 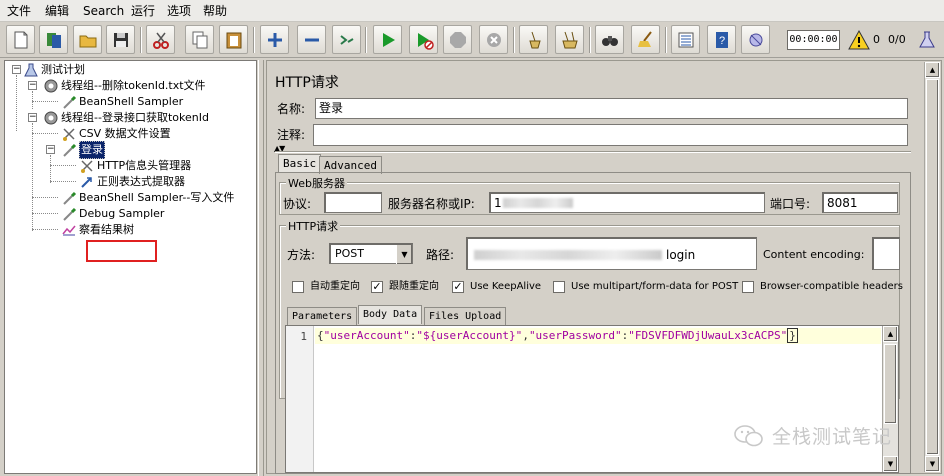 I want to click on tree-item-sampler: BeanShell Sampler--写入文件, so click(x=147, y=198).